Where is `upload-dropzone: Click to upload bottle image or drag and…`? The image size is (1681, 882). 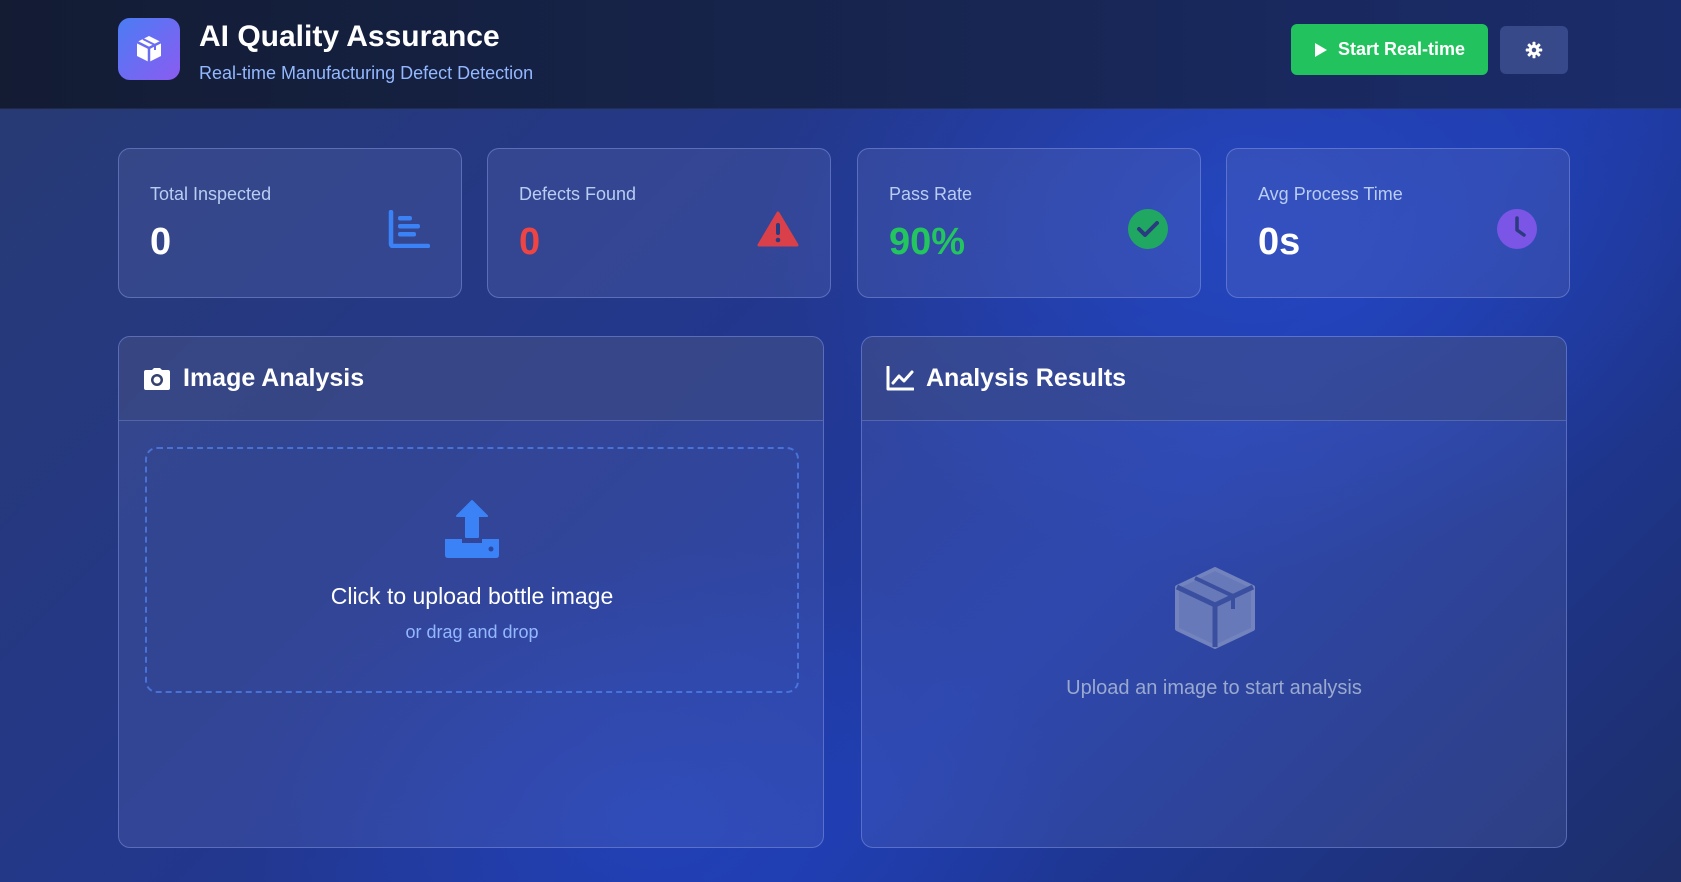
upload-dropzone: Click to upload bottle image or drag and… is located at coordinates (472, 570).